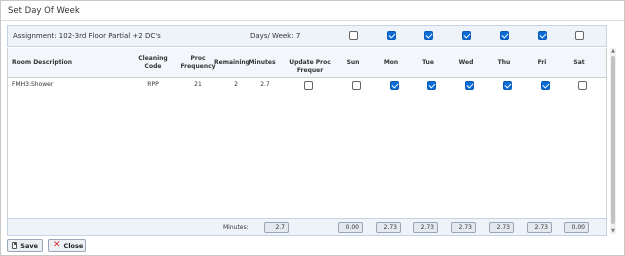 This screenshot has width=625, height=256. What do you see at coordinates (275, 36) in the screenshot?
I see `days-per-week-label: Days/ Week: 7` at bounding box center [275, 36].